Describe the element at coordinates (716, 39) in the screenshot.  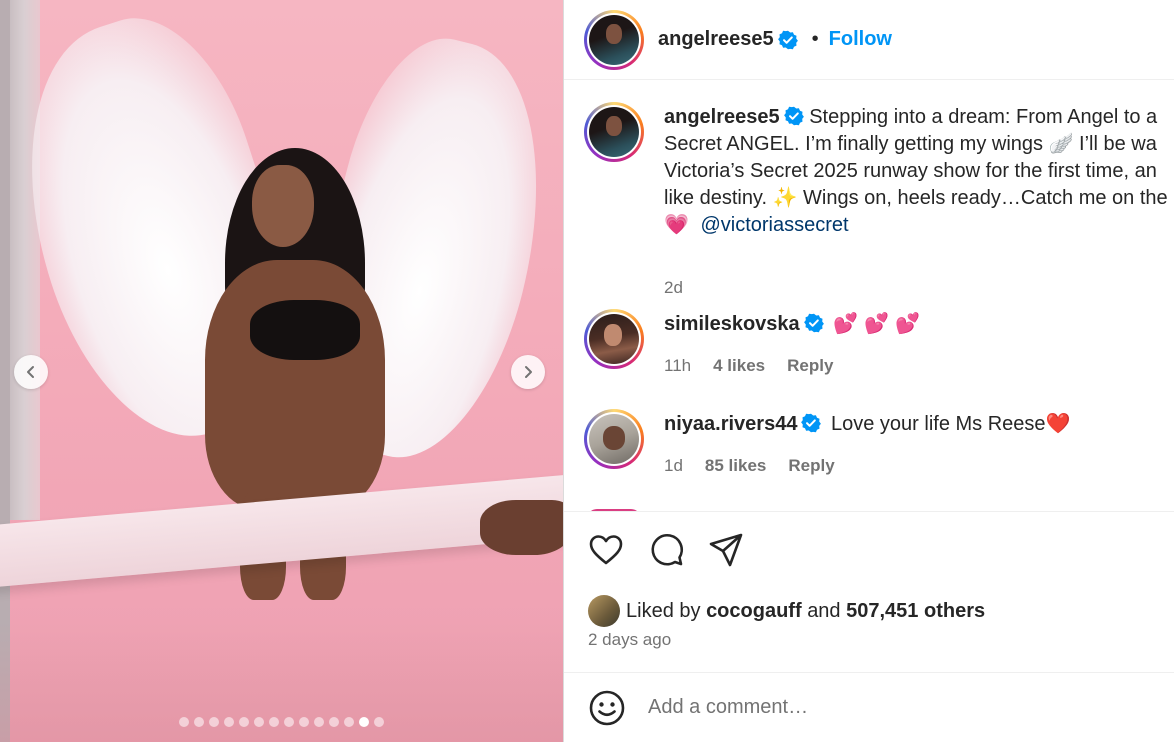
I see `header-username: angelreese5` at that location.